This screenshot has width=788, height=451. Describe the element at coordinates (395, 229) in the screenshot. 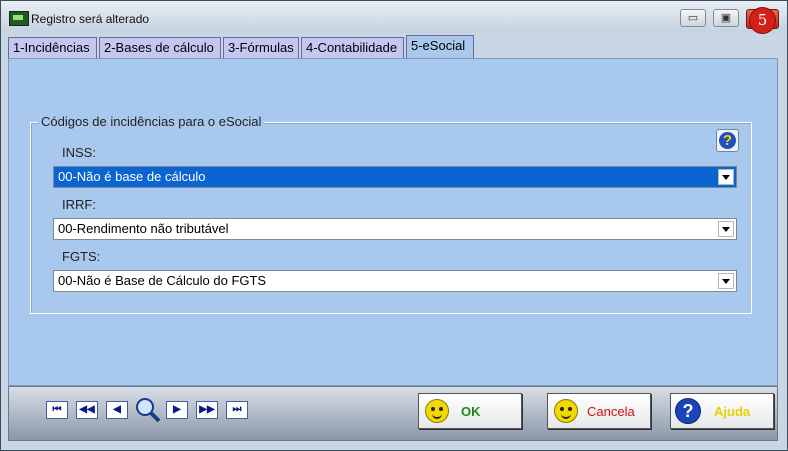

I see `irrf-select: 00-Rendimento não tributável` at that location.